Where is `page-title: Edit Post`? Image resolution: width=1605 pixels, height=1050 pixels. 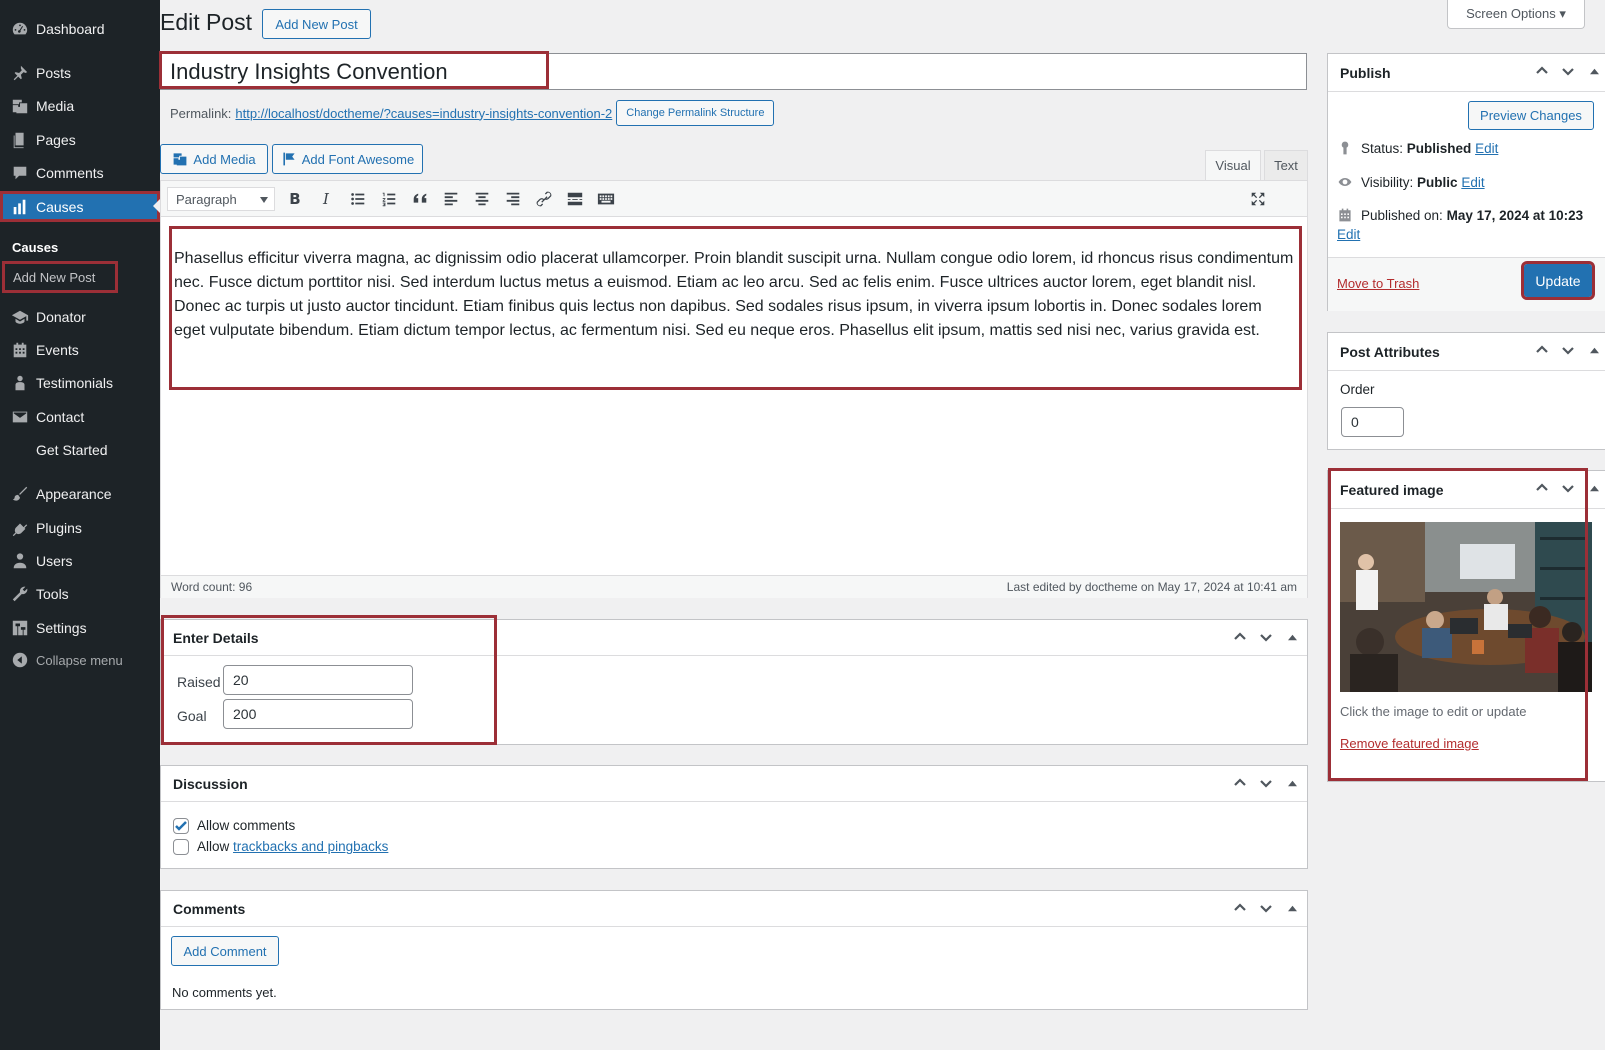
page-title: Edit Post is located at coordinates (206, 22).